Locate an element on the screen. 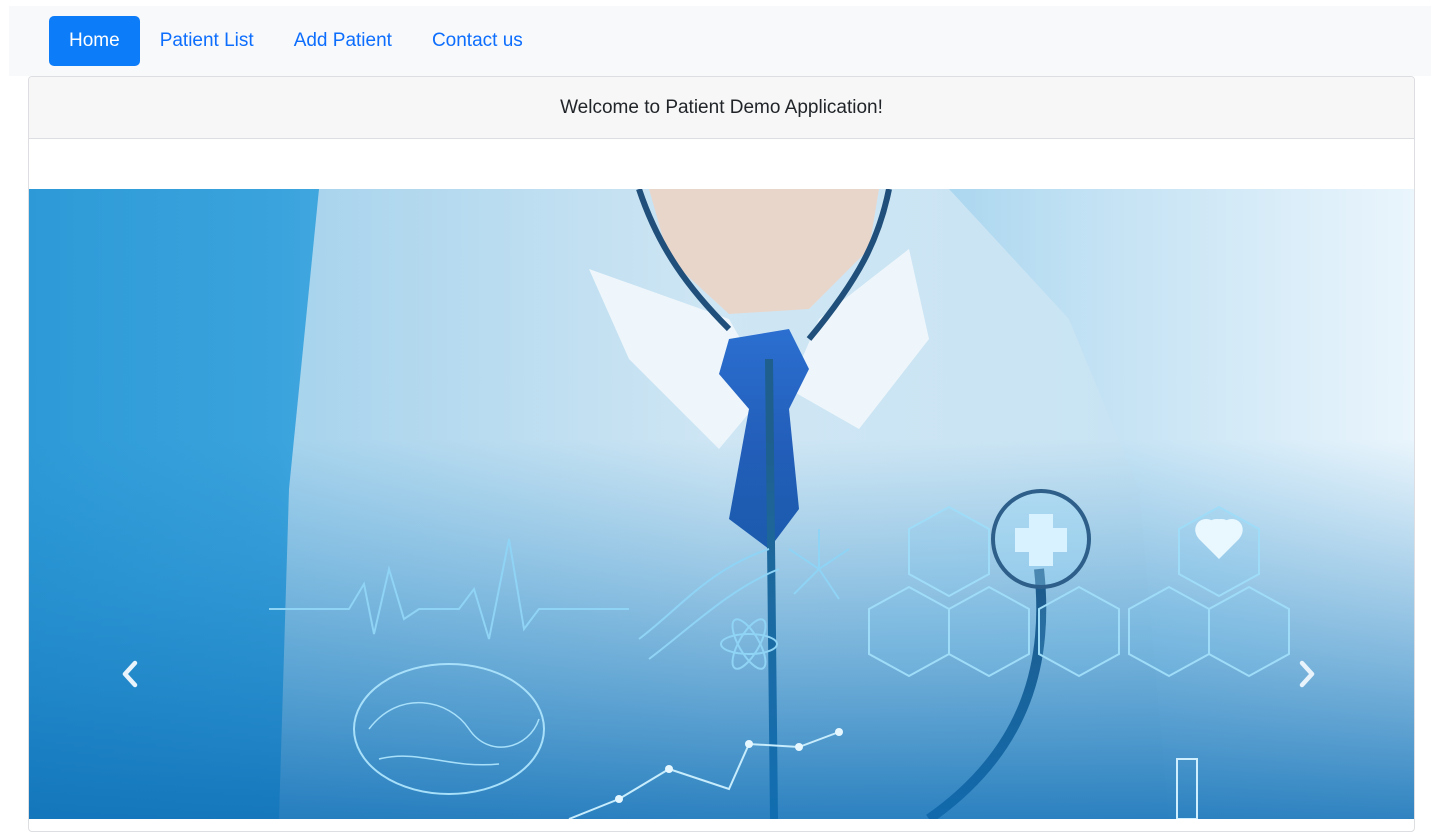 The width and height of the screenshot is (1431, 832). top-navbar: Home Patient List Add Patient Contact us is located at coordinates (720, 41).